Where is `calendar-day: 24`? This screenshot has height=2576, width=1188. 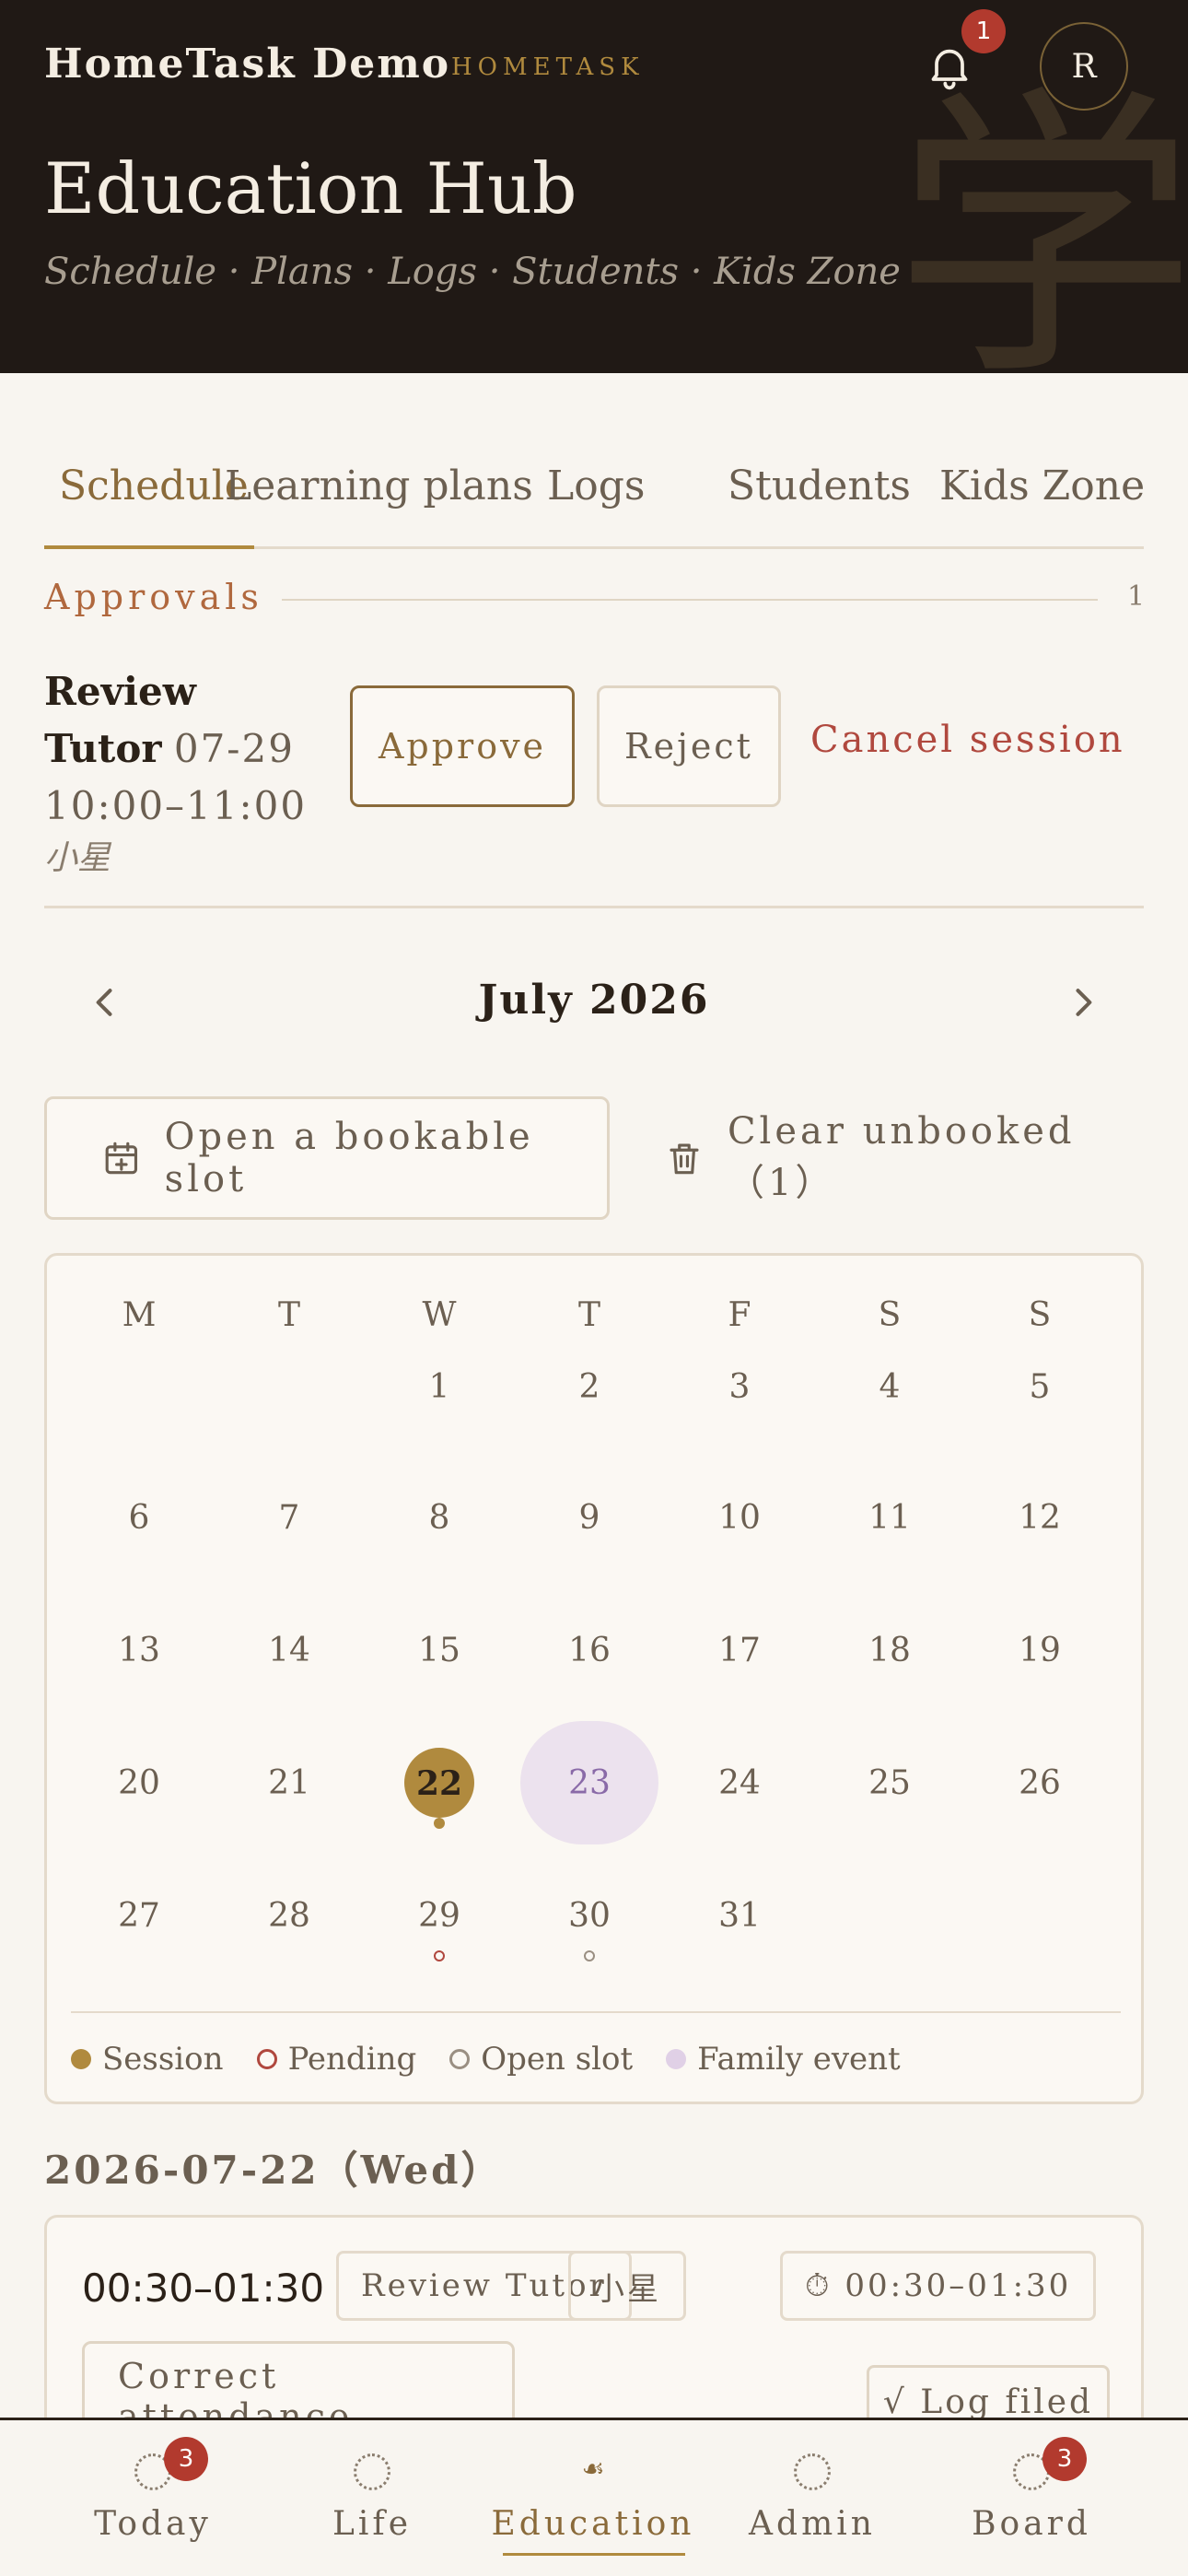
calendar-day: 24 is located at coordinates (739, 1783).